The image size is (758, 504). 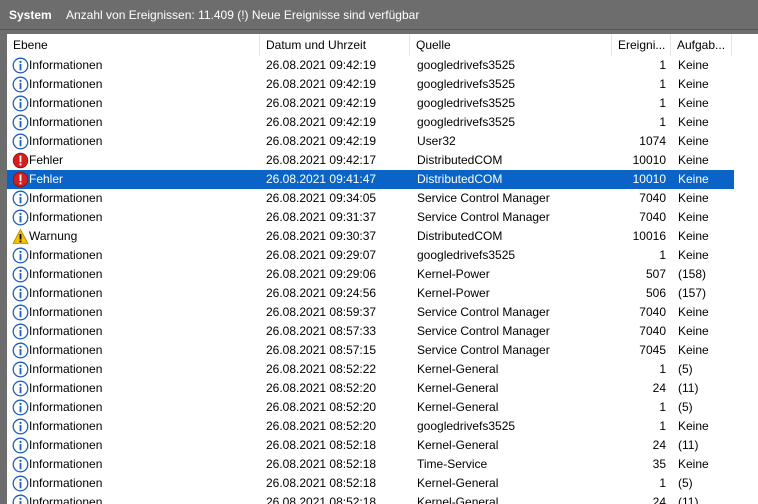 What do you see at coordinates (688, 445) in the screenshot?
I see `row-task: (11)` at bounding box center [688, 445].